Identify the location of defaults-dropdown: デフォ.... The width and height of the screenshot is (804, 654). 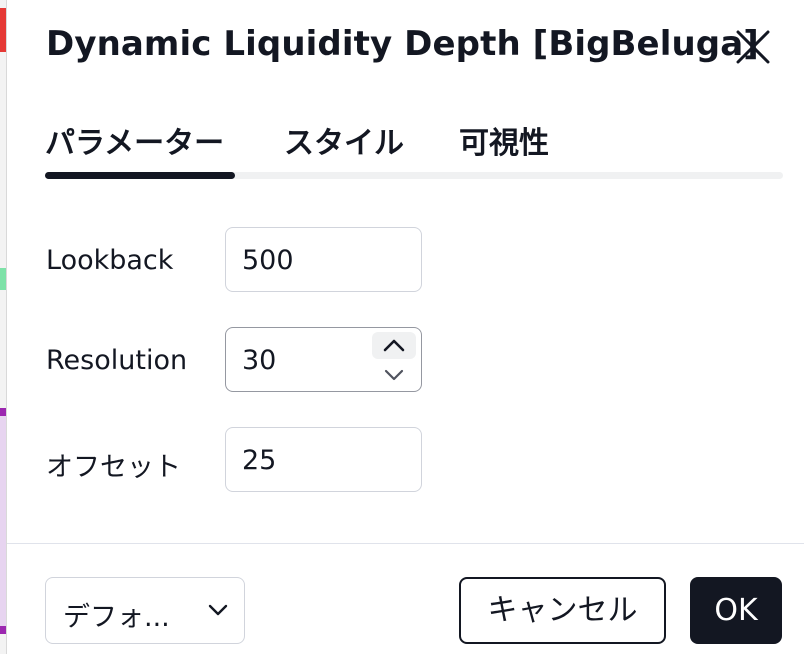
(145, 610).